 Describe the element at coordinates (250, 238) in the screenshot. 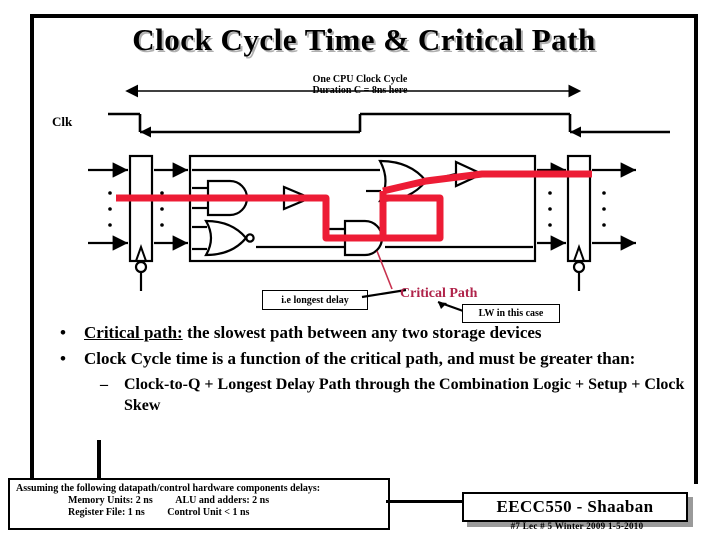

I see `or-gate-1-inversion-bubble` at that location.